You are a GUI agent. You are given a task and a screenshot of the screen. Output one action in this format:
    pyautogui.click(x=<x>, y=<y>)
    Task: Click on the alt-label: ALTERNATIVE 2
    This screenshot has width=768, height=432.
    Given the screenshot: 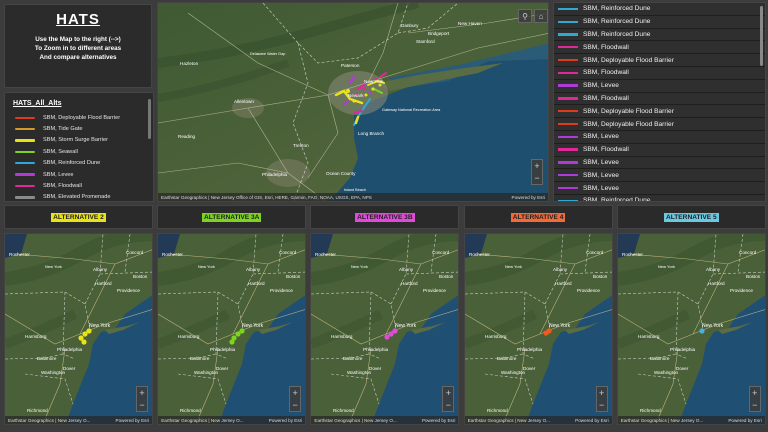 What is the action you would take?
    pyautogui.click(x=78, y=217)
    